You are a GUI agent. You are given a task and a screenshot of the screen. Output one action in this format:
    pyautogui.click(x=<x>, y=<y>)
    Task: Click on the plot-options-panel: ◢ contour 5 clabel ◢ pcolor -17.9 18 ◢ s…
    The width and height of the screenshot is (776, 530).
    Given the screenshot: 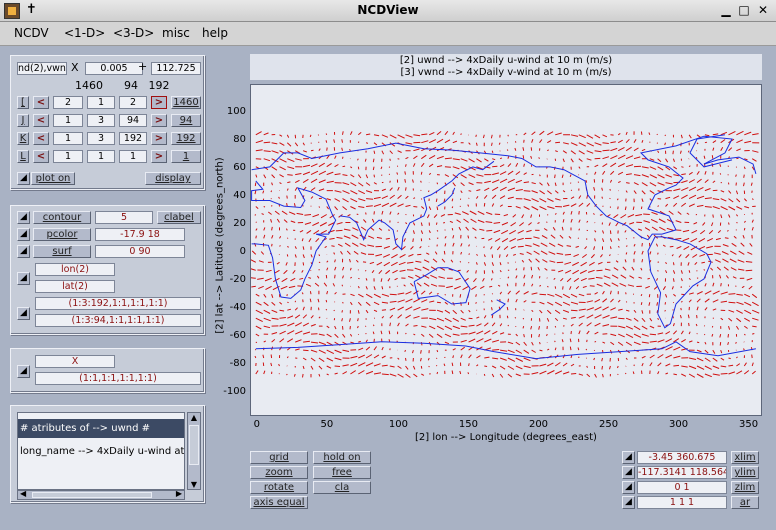 What is the action you would take?
    pyautogui.click(x=107, y=270)
    